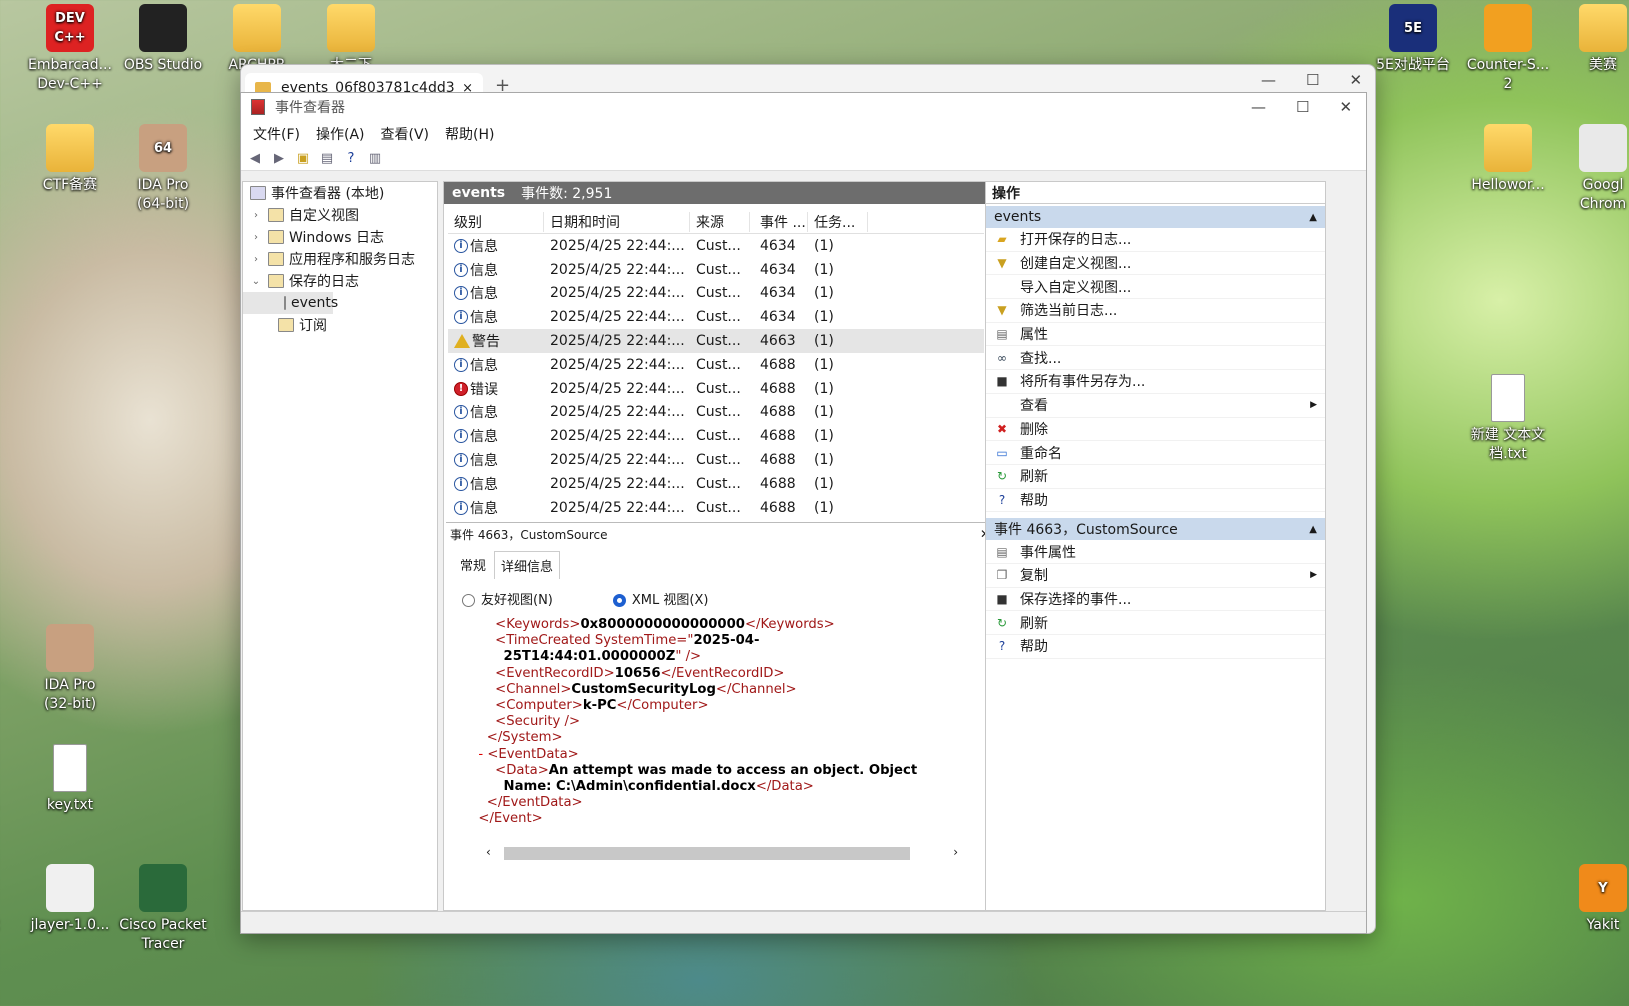 The height and width of the screenshot is (1006, 1629). What do you see at coordinates (484, 389) in the screenshot?
I see `level-label: 错误` at bounding box center [484, 389].